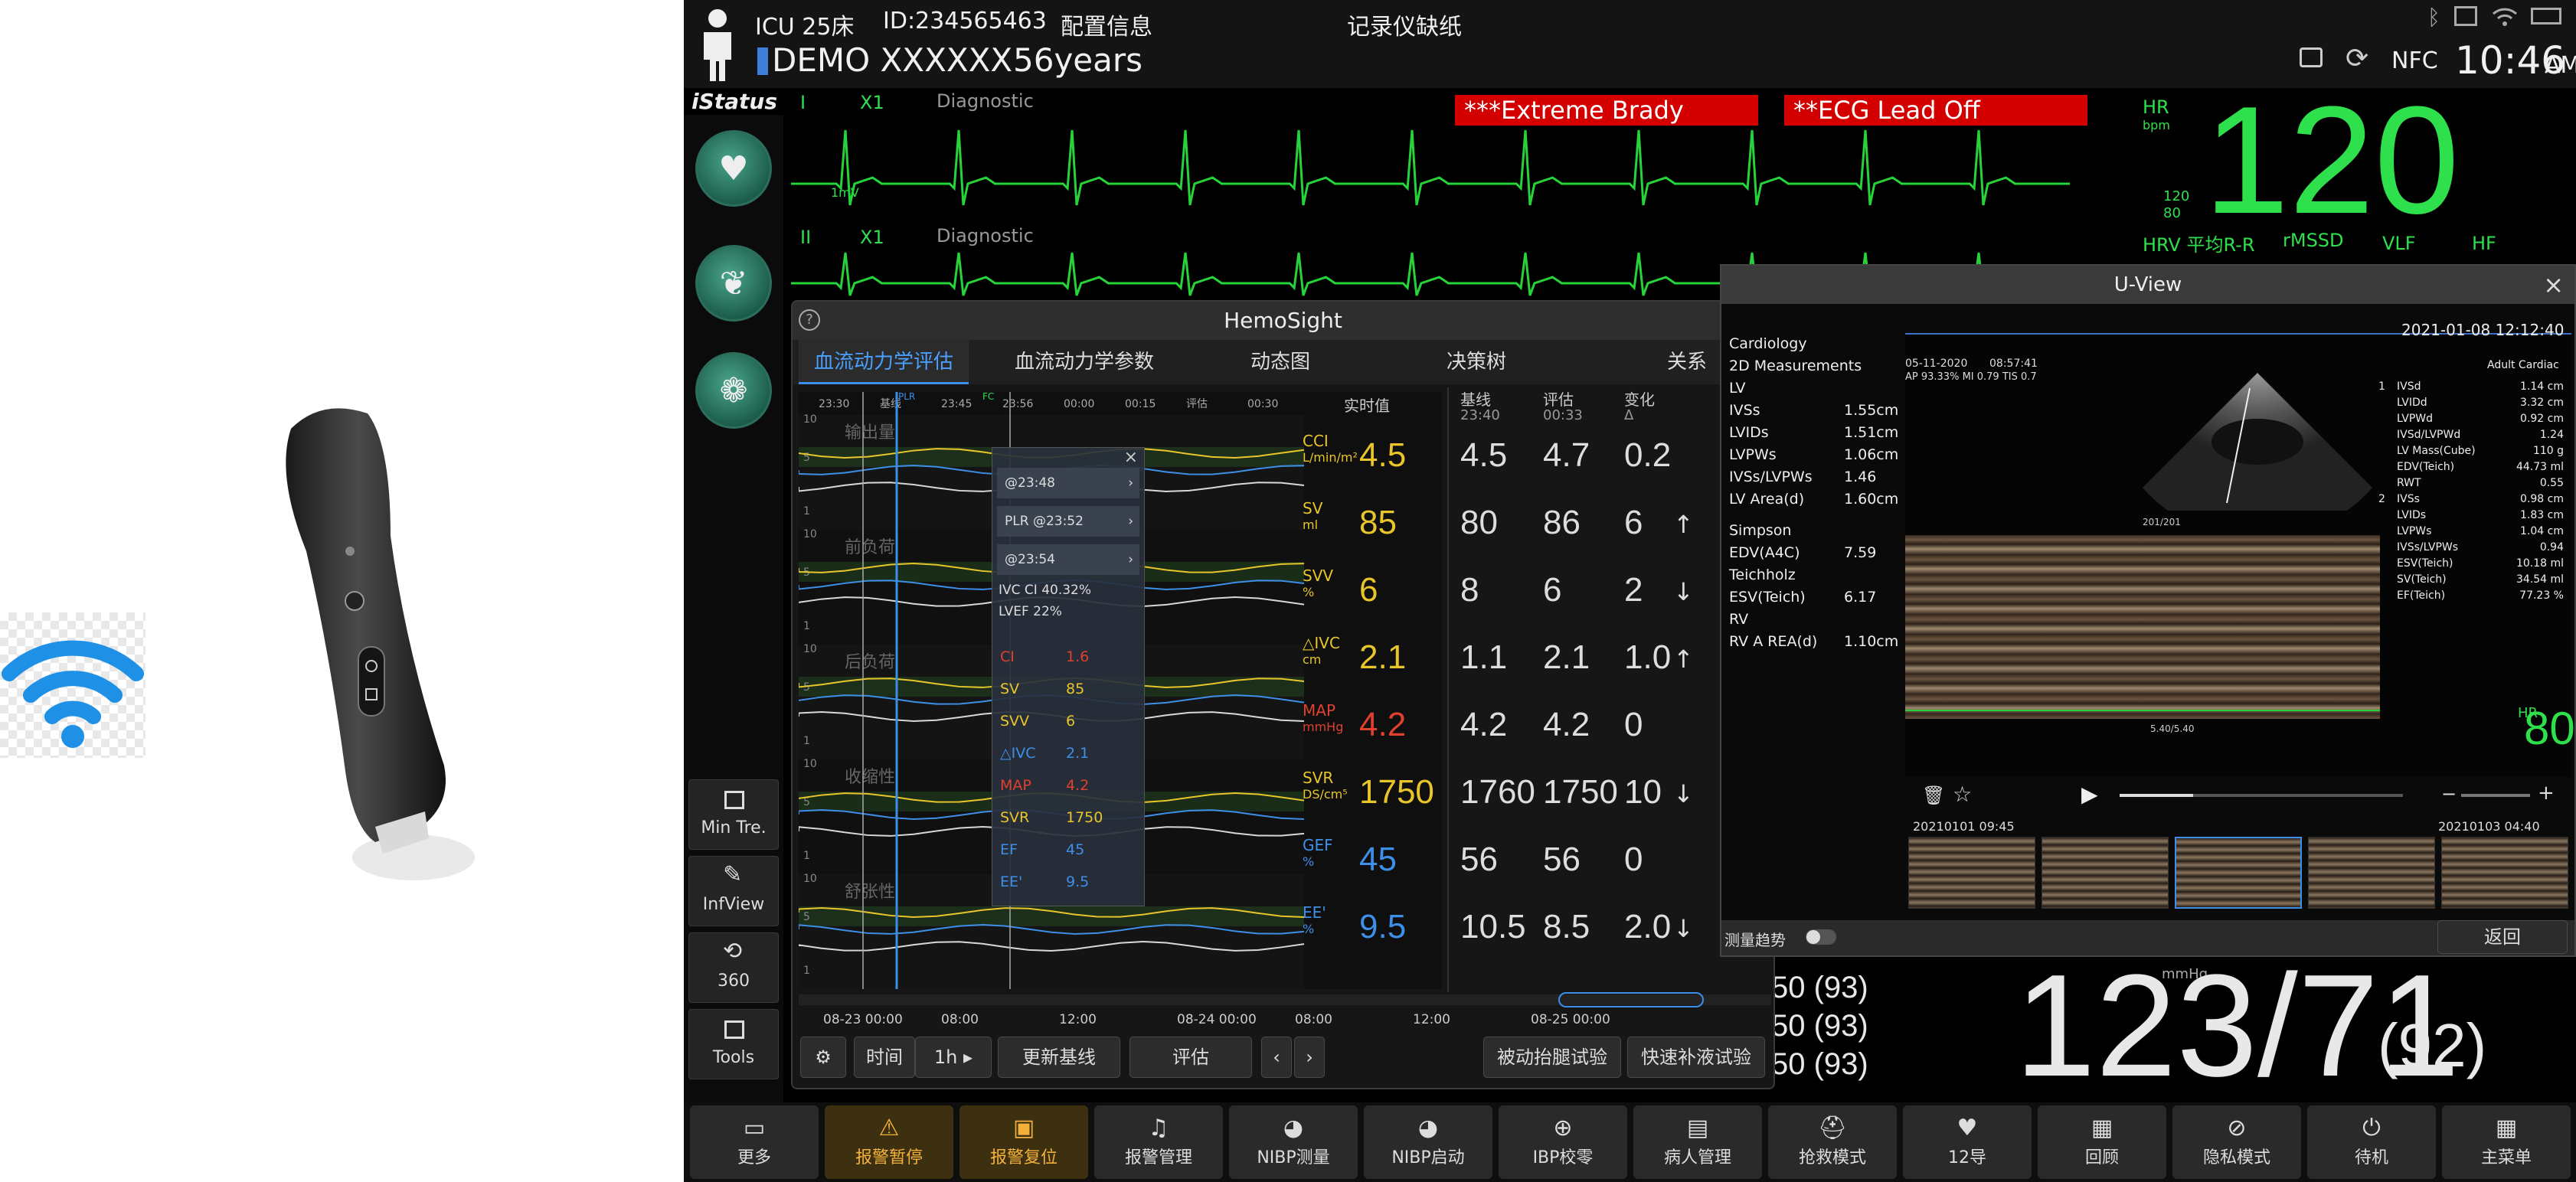 The image size is (2576, 1182). What do you see at coordinates (1309, 1058) in the screenshot?
I see `next-button: ›` at bounding box center [1309, 1058].